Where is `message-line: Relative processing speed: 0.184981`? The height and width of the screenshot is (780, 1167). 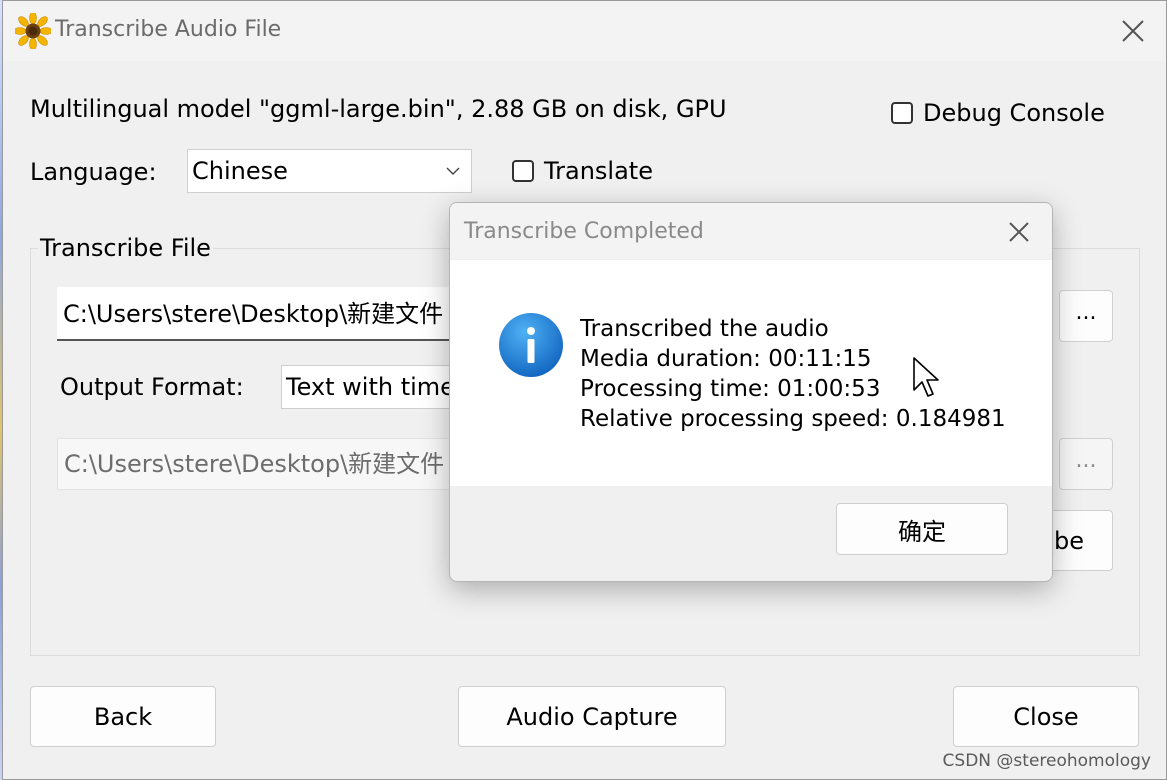
message-line: Relative processing speed: 0.184981 is located at coordinates (793, 419).